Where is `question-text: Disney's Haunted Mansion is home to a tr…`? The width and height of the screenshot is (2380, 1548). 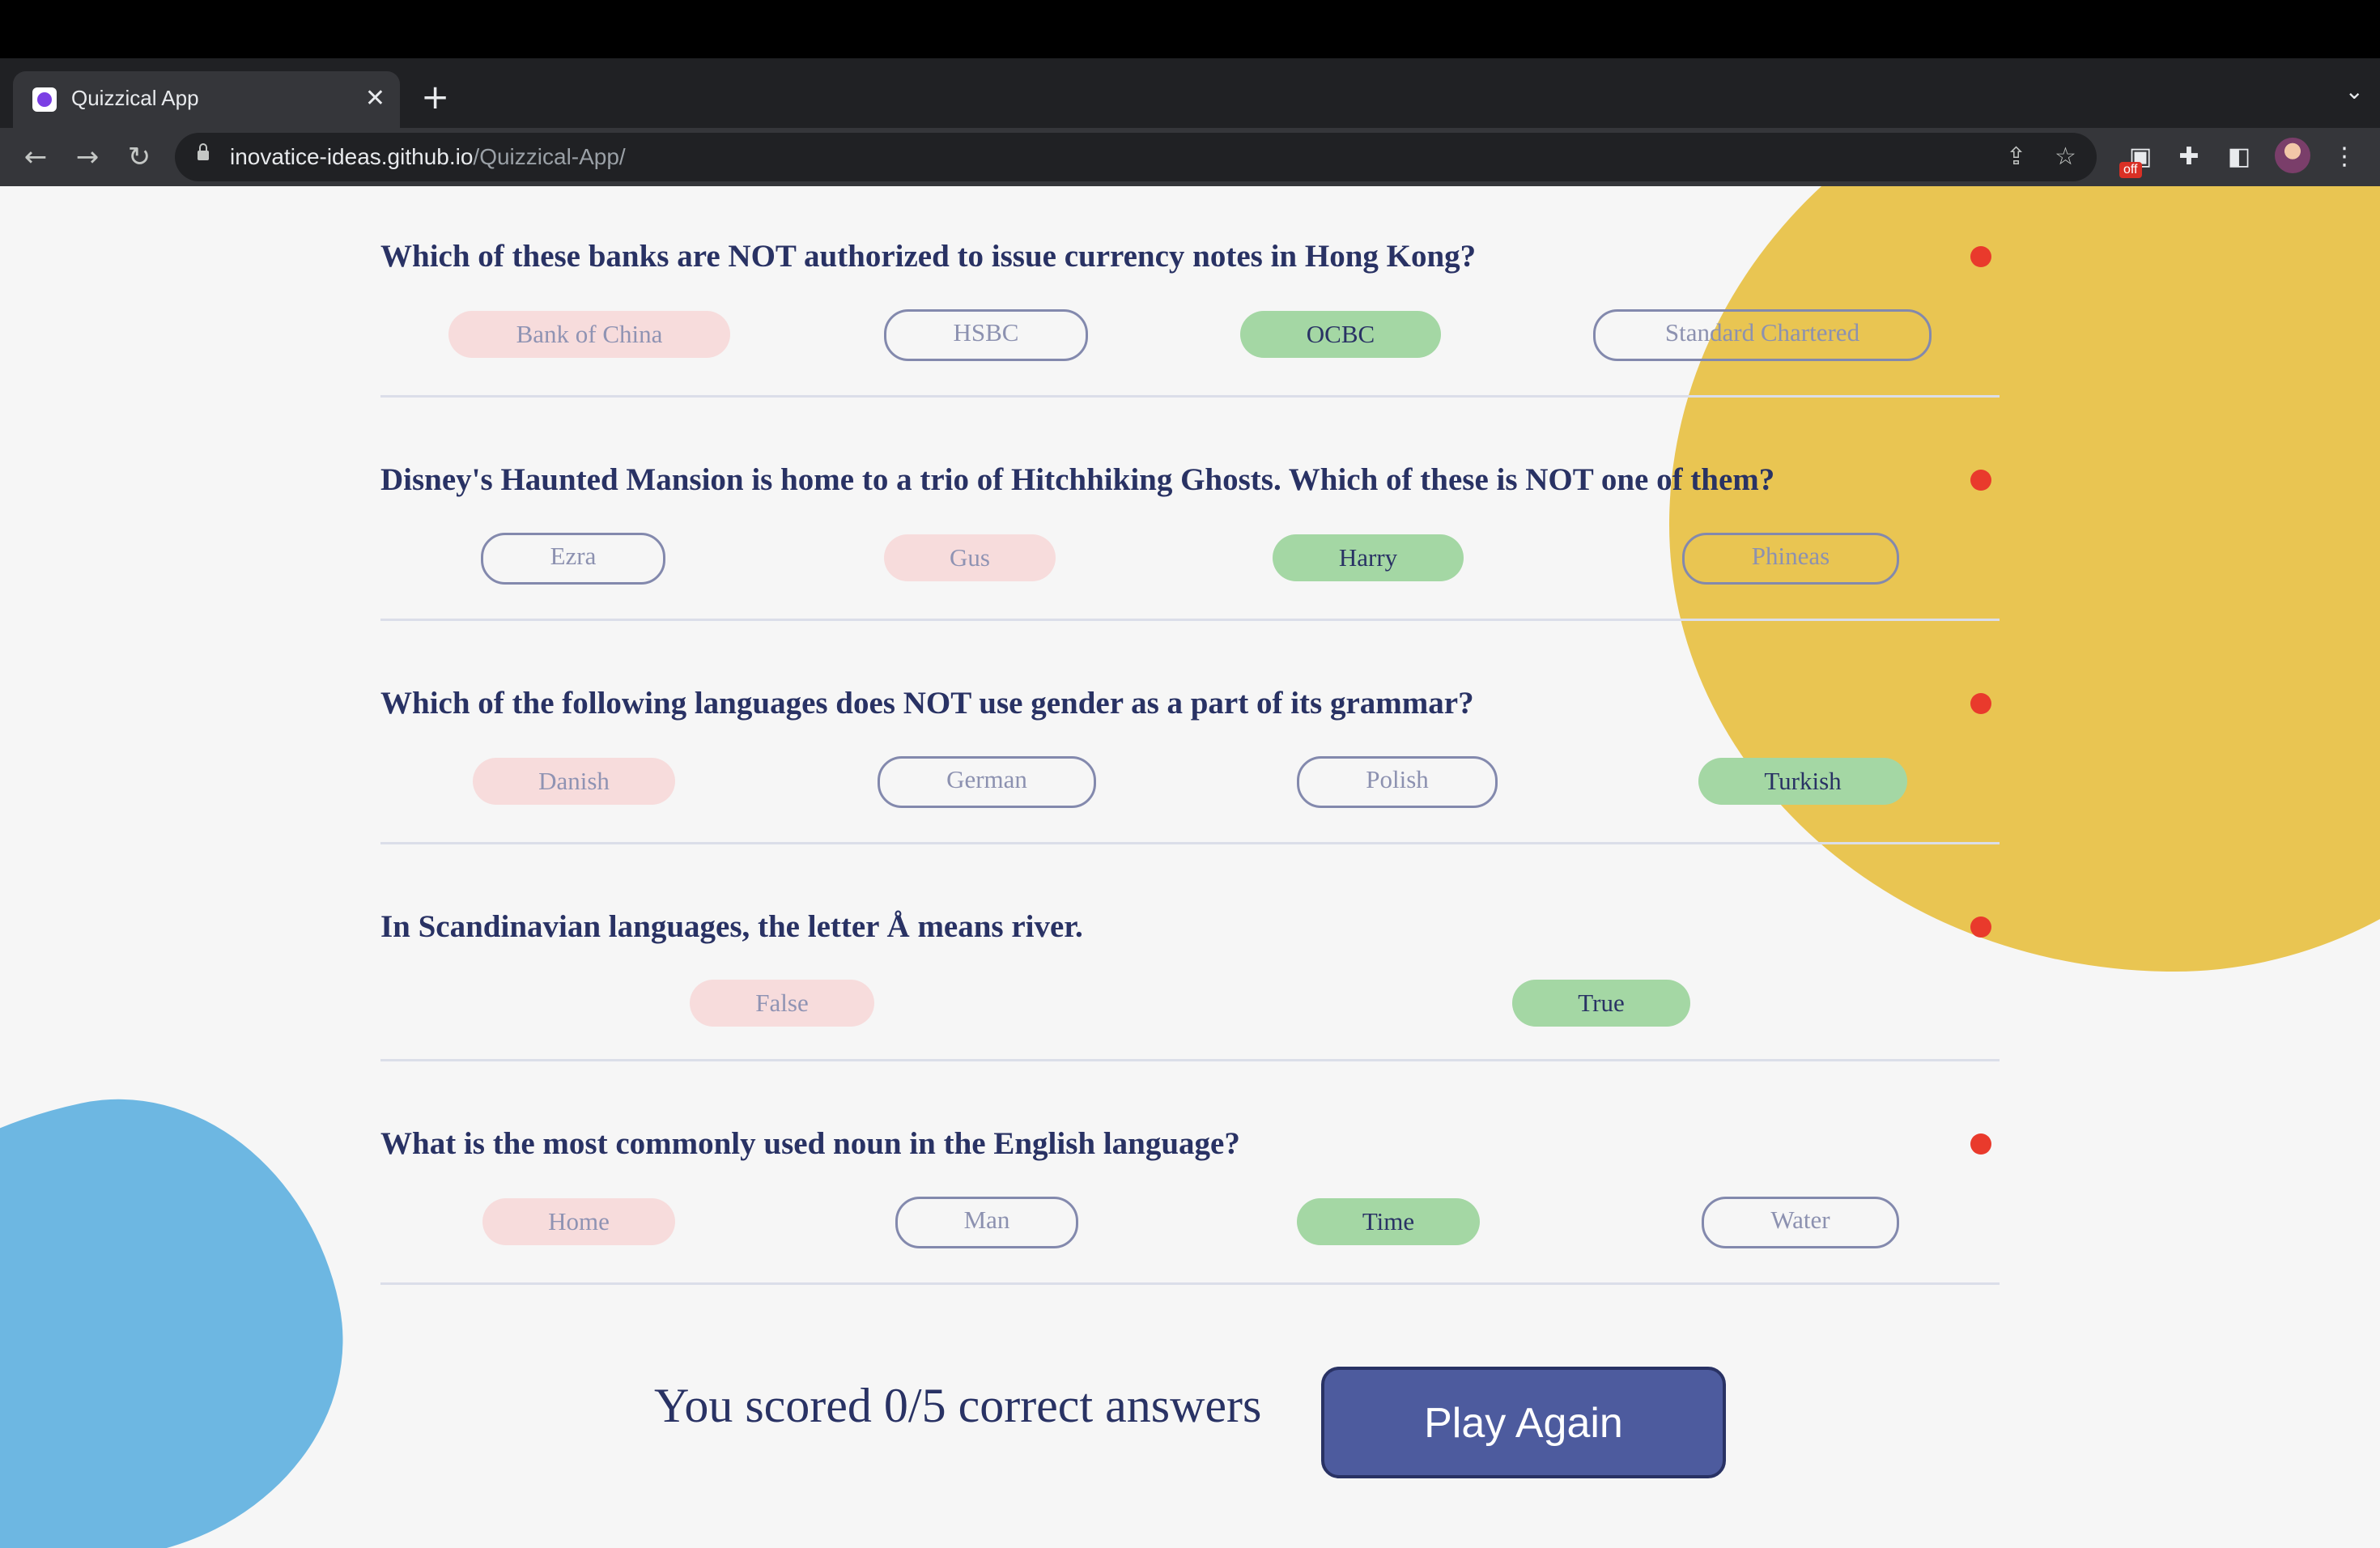
question-text: Disney's Haunted Mansion is home to a tr… is located at coordinates (1077, 480).